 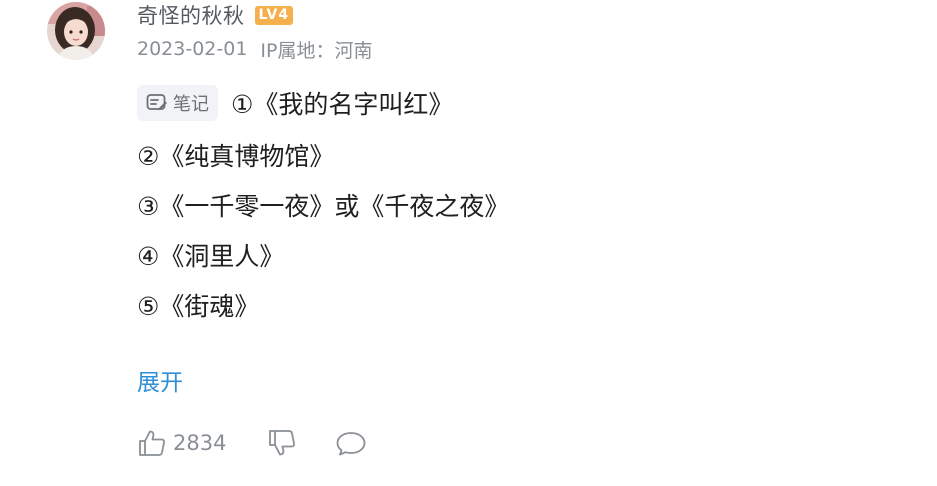 I want to click on comment-date: 2023-02-01, so click(x=192, y=49).